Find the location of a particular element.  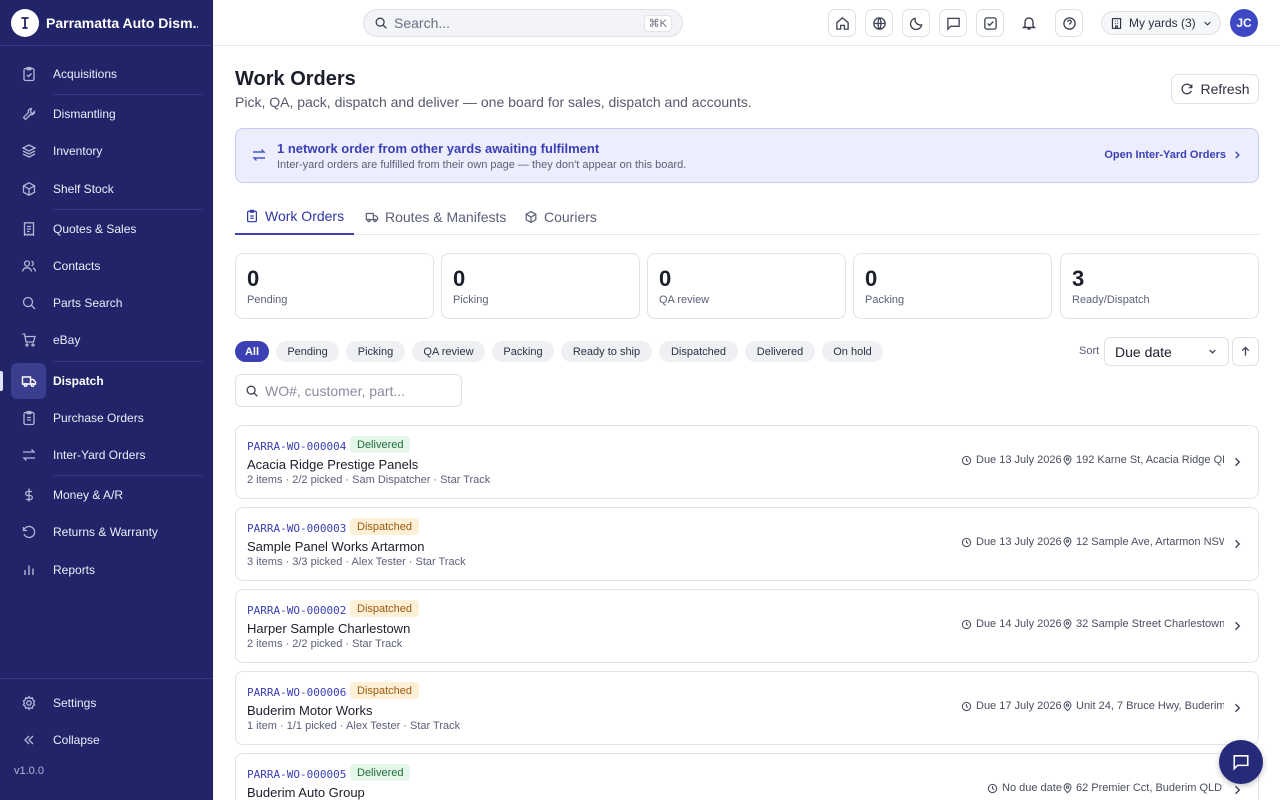

work-order-due: Due 14 July 2026 is located at coordinates (1011, 624).